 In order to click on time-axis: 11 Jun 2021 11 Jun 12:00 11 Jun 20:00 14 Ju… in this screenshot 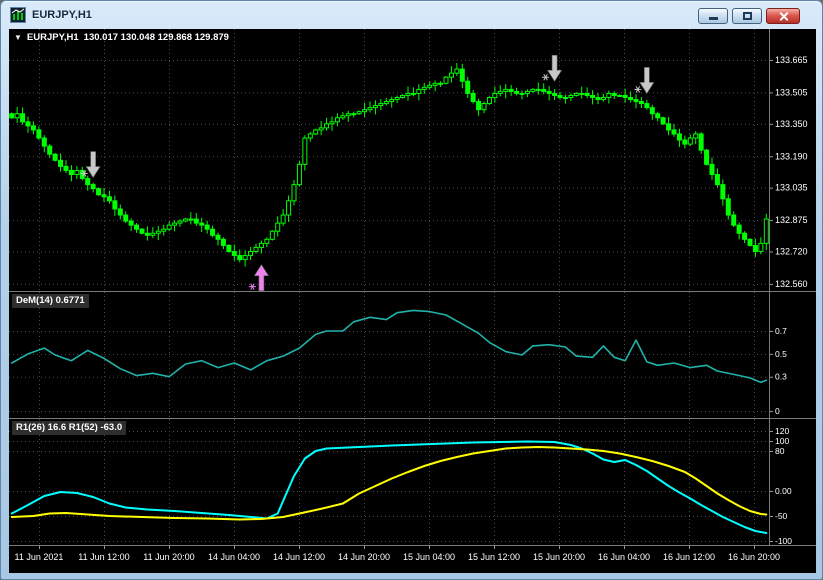, I will do `click(412, 559)`.